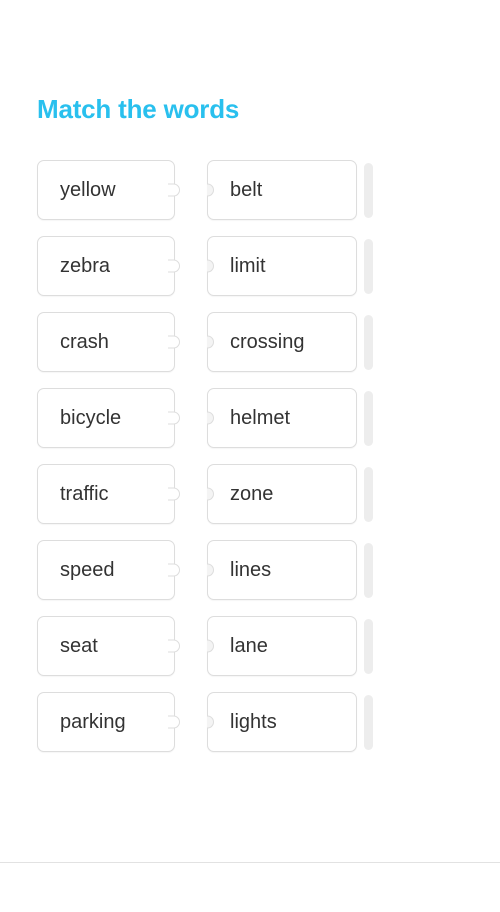 The height and width of the screenshot is (912, 500). I want to click on left-word-card: zebra, so click(108, 266).